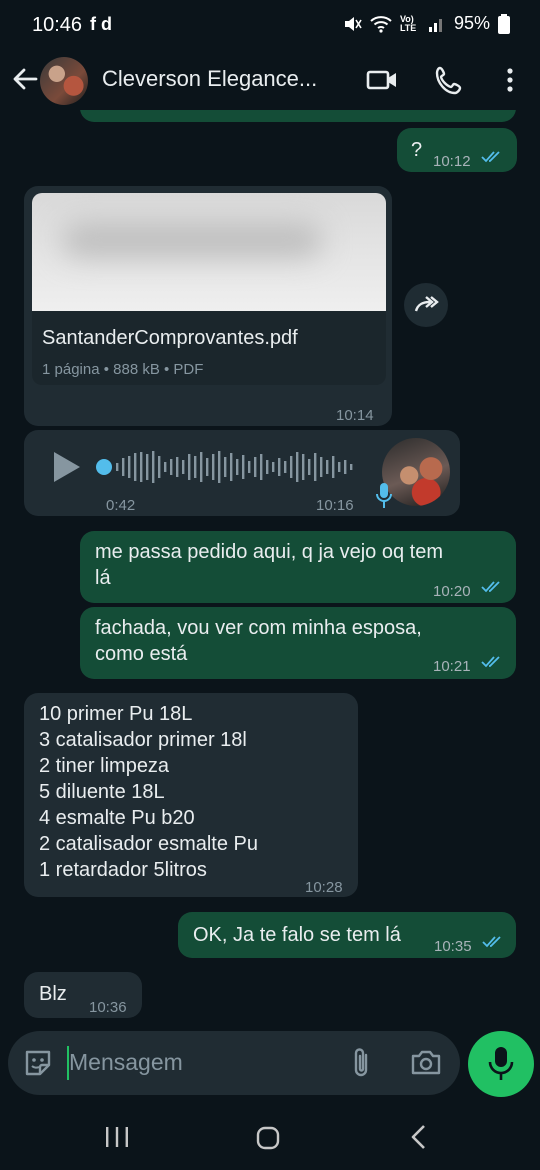  Describe the element at coordinates (324, 887) in the screenshot. I see `message-time: 10:28` at that location.